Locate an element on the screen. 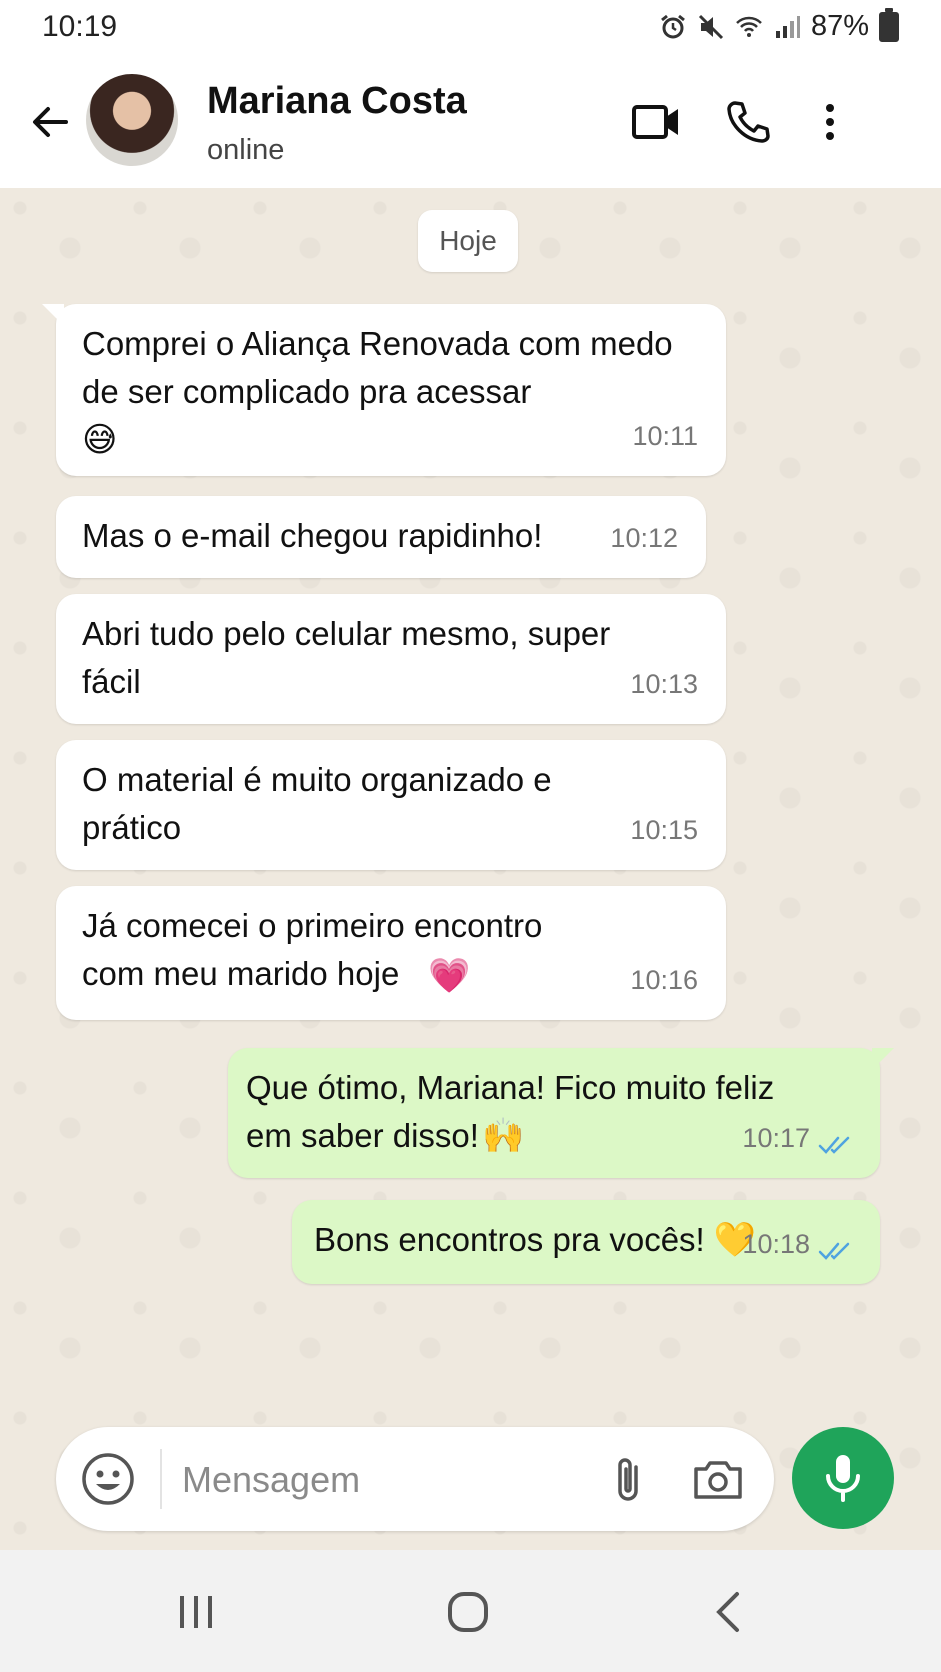  battery-icon is located at coordinates (889, 24).